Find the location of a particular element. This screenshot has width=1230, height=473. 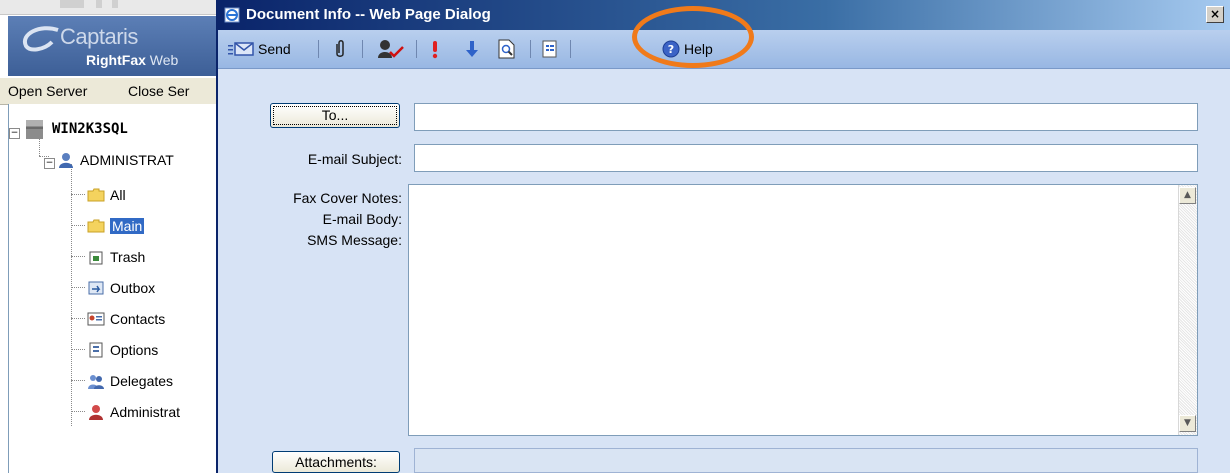

tree-item-administrator: Administrat is located at coordinates (133, 412).